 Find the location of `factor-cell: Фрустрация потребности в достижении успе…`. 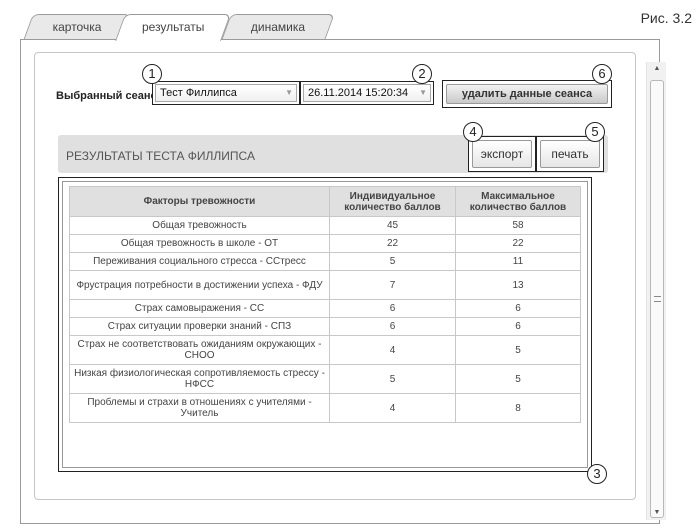

factor-cell: Фрустрация потребности в достижении успе… is located at coordinates (199, 285).